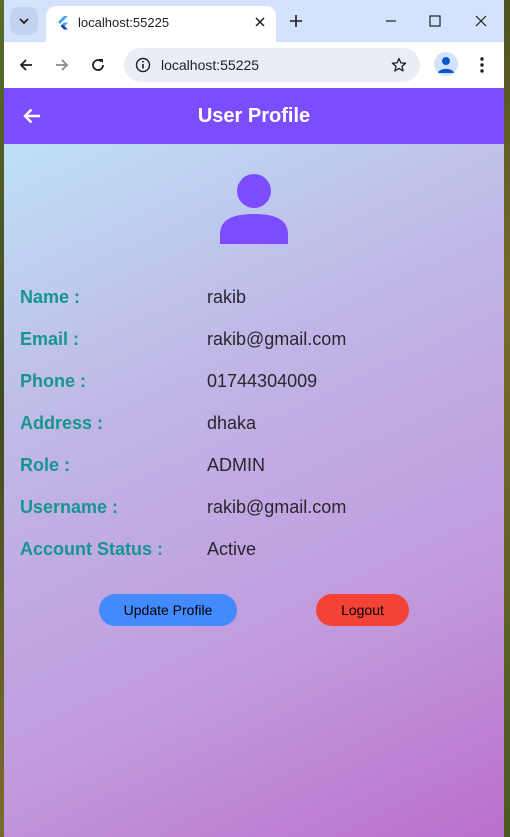 The height and width of the screenshot is (837, 510). I want to click on profile-row-phone: Phone : 01744304009, so click(255, 381).